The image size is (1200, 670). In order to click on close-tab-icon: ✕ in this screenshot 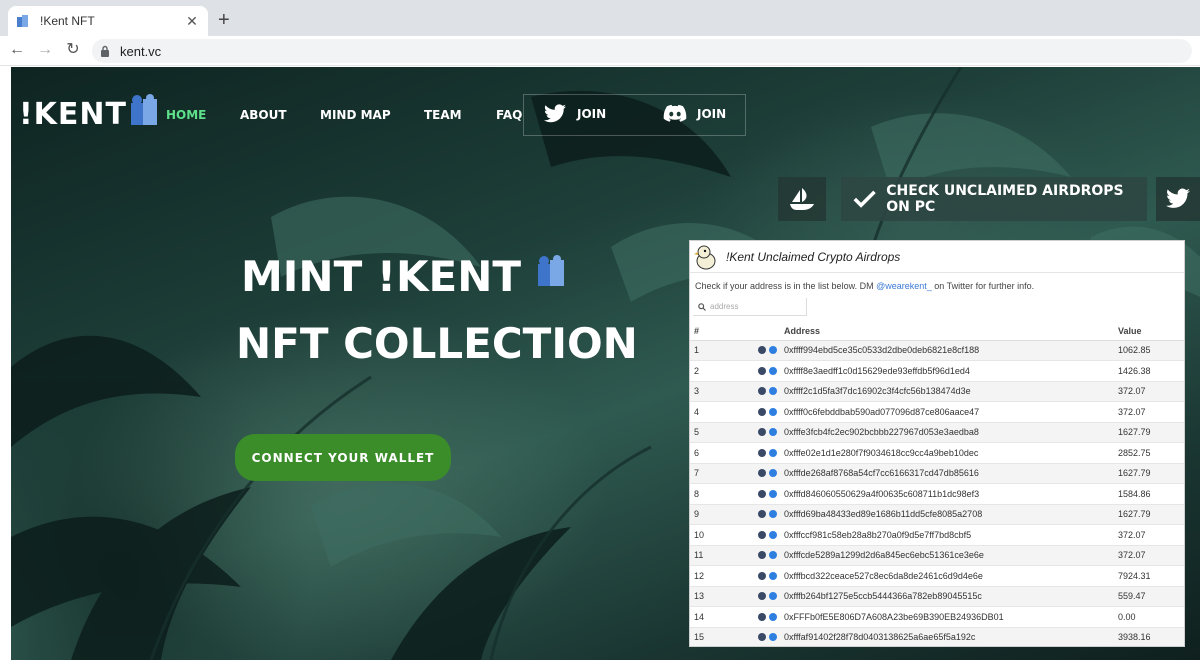, I will do `click(192, 21)`.